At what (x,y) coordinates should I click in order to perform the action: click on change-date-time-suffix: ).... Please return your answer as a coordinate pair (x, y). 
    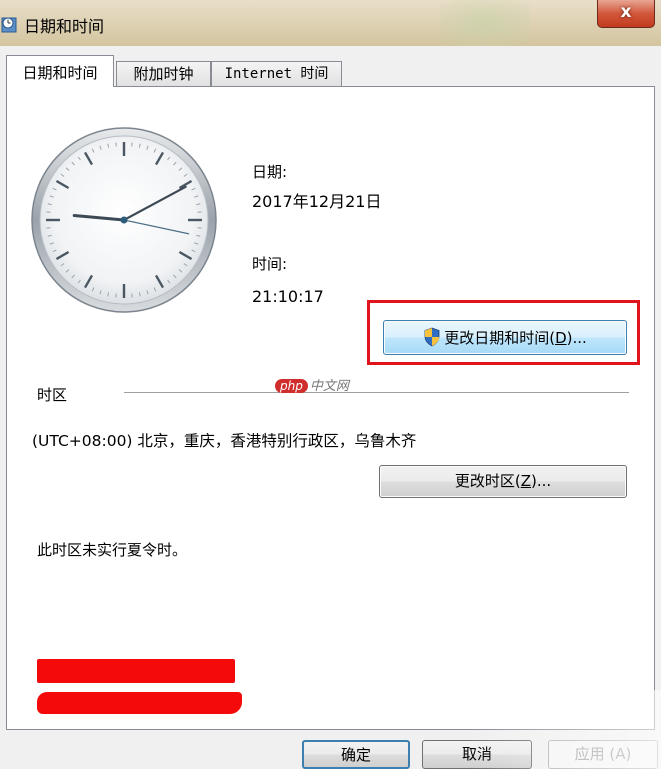
    Looking at the image, I should click on (576, 338).